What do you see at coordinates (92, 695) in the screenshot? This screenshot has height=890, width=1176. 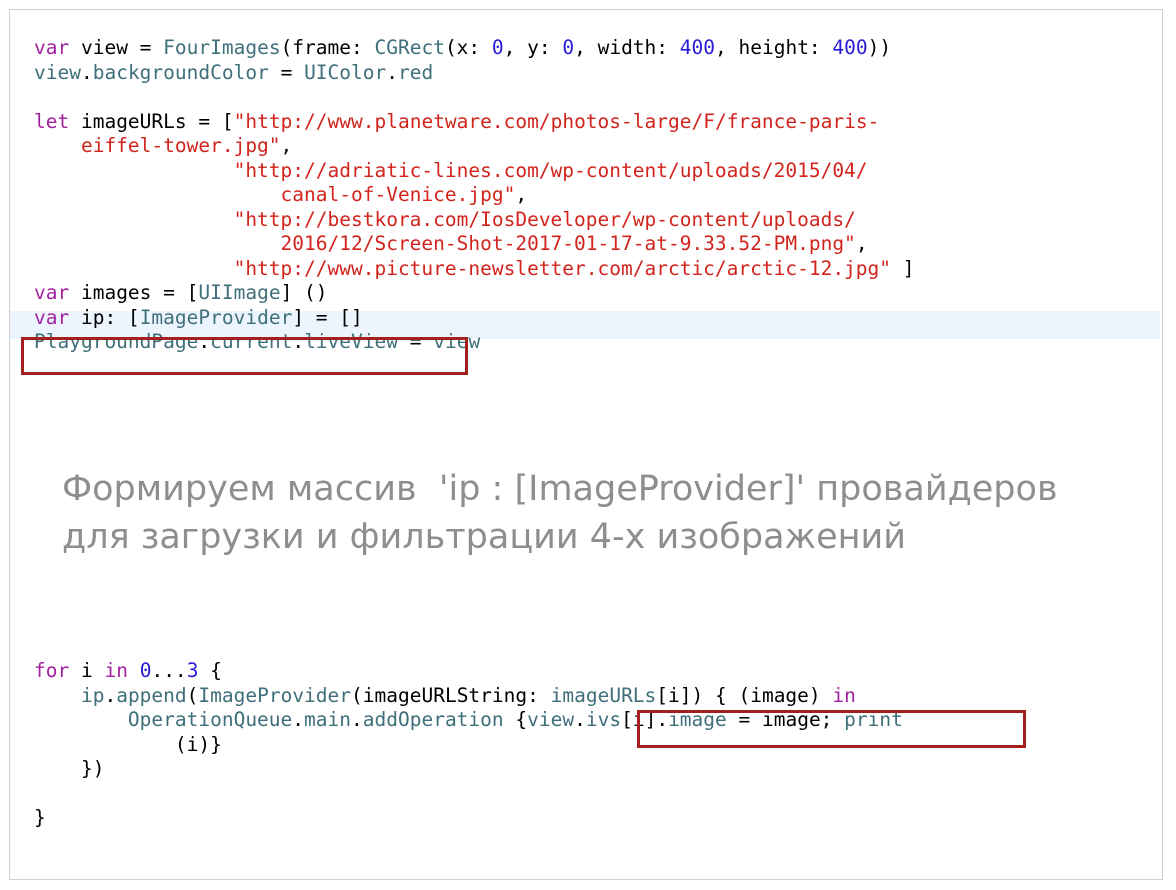 I see `code-token: ip` at bounding box center [92, 695].